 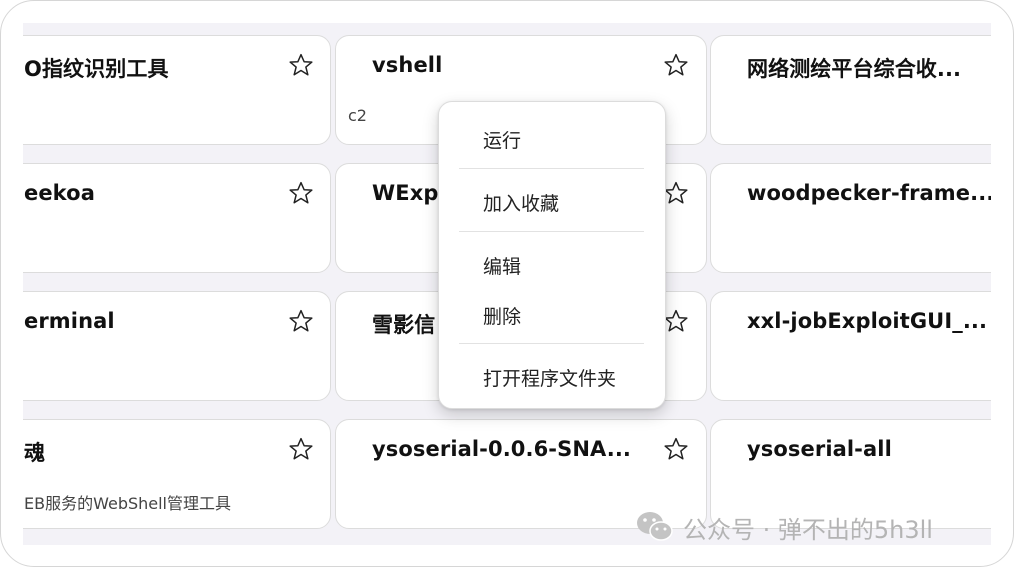 I want to click on tool-card: 魂 EB服务的WebShell管理工具, so click(x=177, y=474).